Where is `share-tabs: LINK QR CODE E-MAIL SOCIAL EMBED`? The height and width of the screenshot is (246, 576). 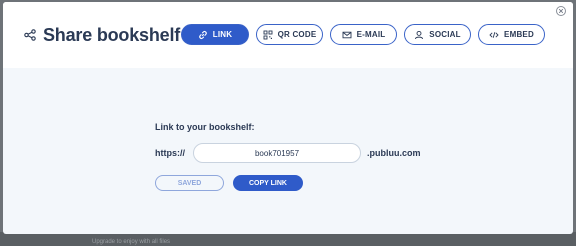
share-tabs: LINK QR CODE E-MAIL SOCIAL EMBED is located at coordinates (363, 35).